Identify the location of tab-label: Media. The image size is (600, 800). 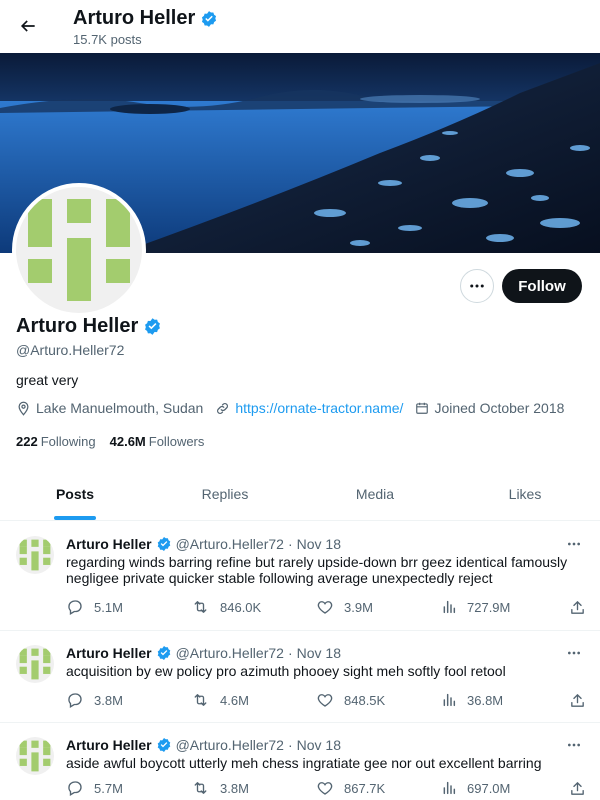
(375, 494).